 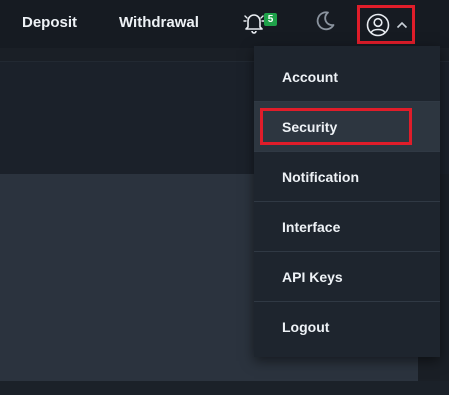 What do you see at coordinates (347, 327) in the screenshot?
I see `menu-item-logout: Logout` at bounding box center [347, 327].